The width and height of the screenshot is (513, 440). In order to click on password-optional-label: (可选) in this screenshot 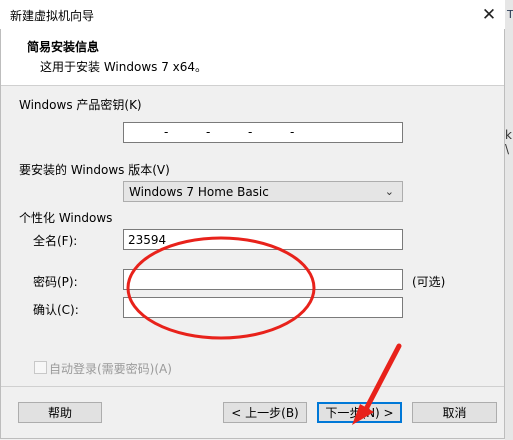, I will do `click(429, 282)`.